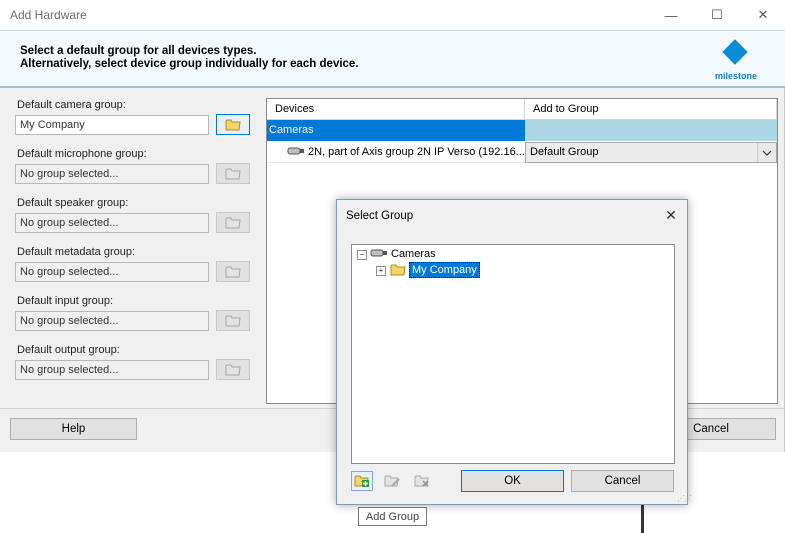 Image resolution: width=785 pixels, height=533 pixels. Describe the element at coordinates (381, 271) in the screenshot. I see `expand-icon: +` at that location.